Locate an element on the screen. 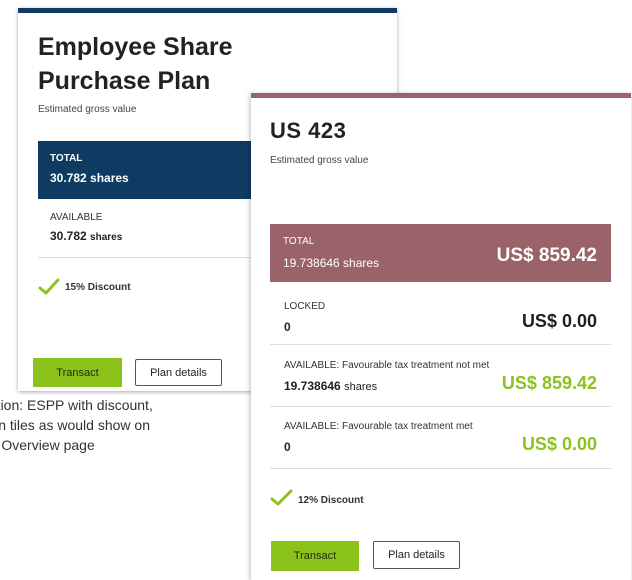 The width and height of the screenshot is (632, 580). total-panel: TOTAL 19.738646 shares US$ 859.42 is located at coordinates (440, 253).